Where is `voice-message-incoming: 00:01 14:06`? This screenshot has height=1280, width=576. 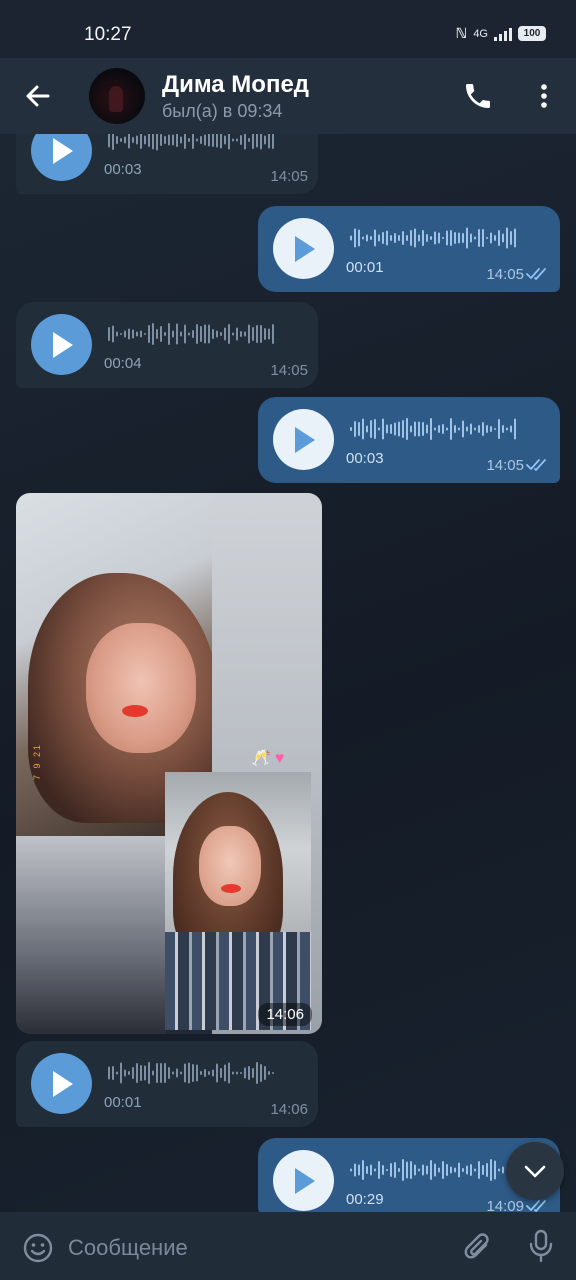 voice-message-incoming: 00:01 14:06 is located at coordinates (167, 1084).